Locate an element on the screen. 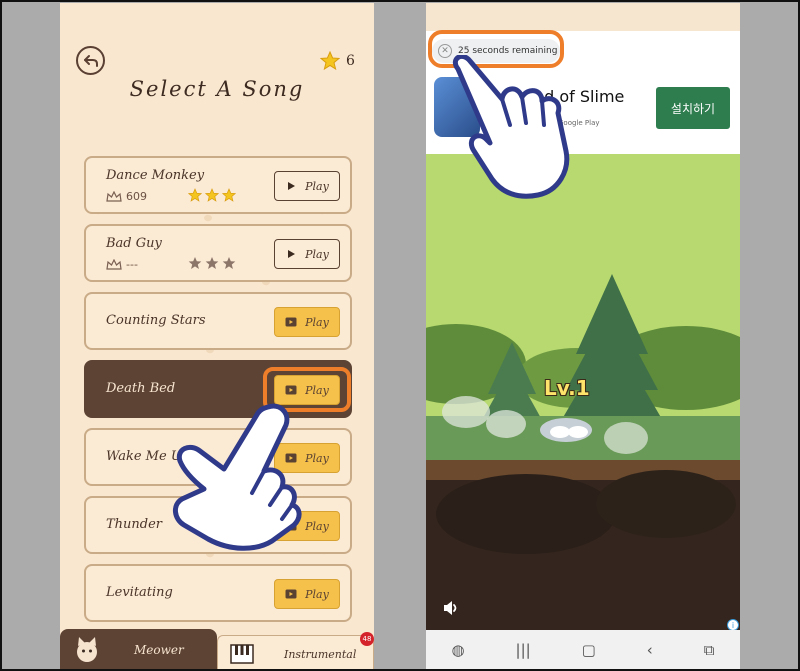 The width and height of the screenshot is (800, 671). screen-share-icon: ⧉ is located at coordinates (709, 650).